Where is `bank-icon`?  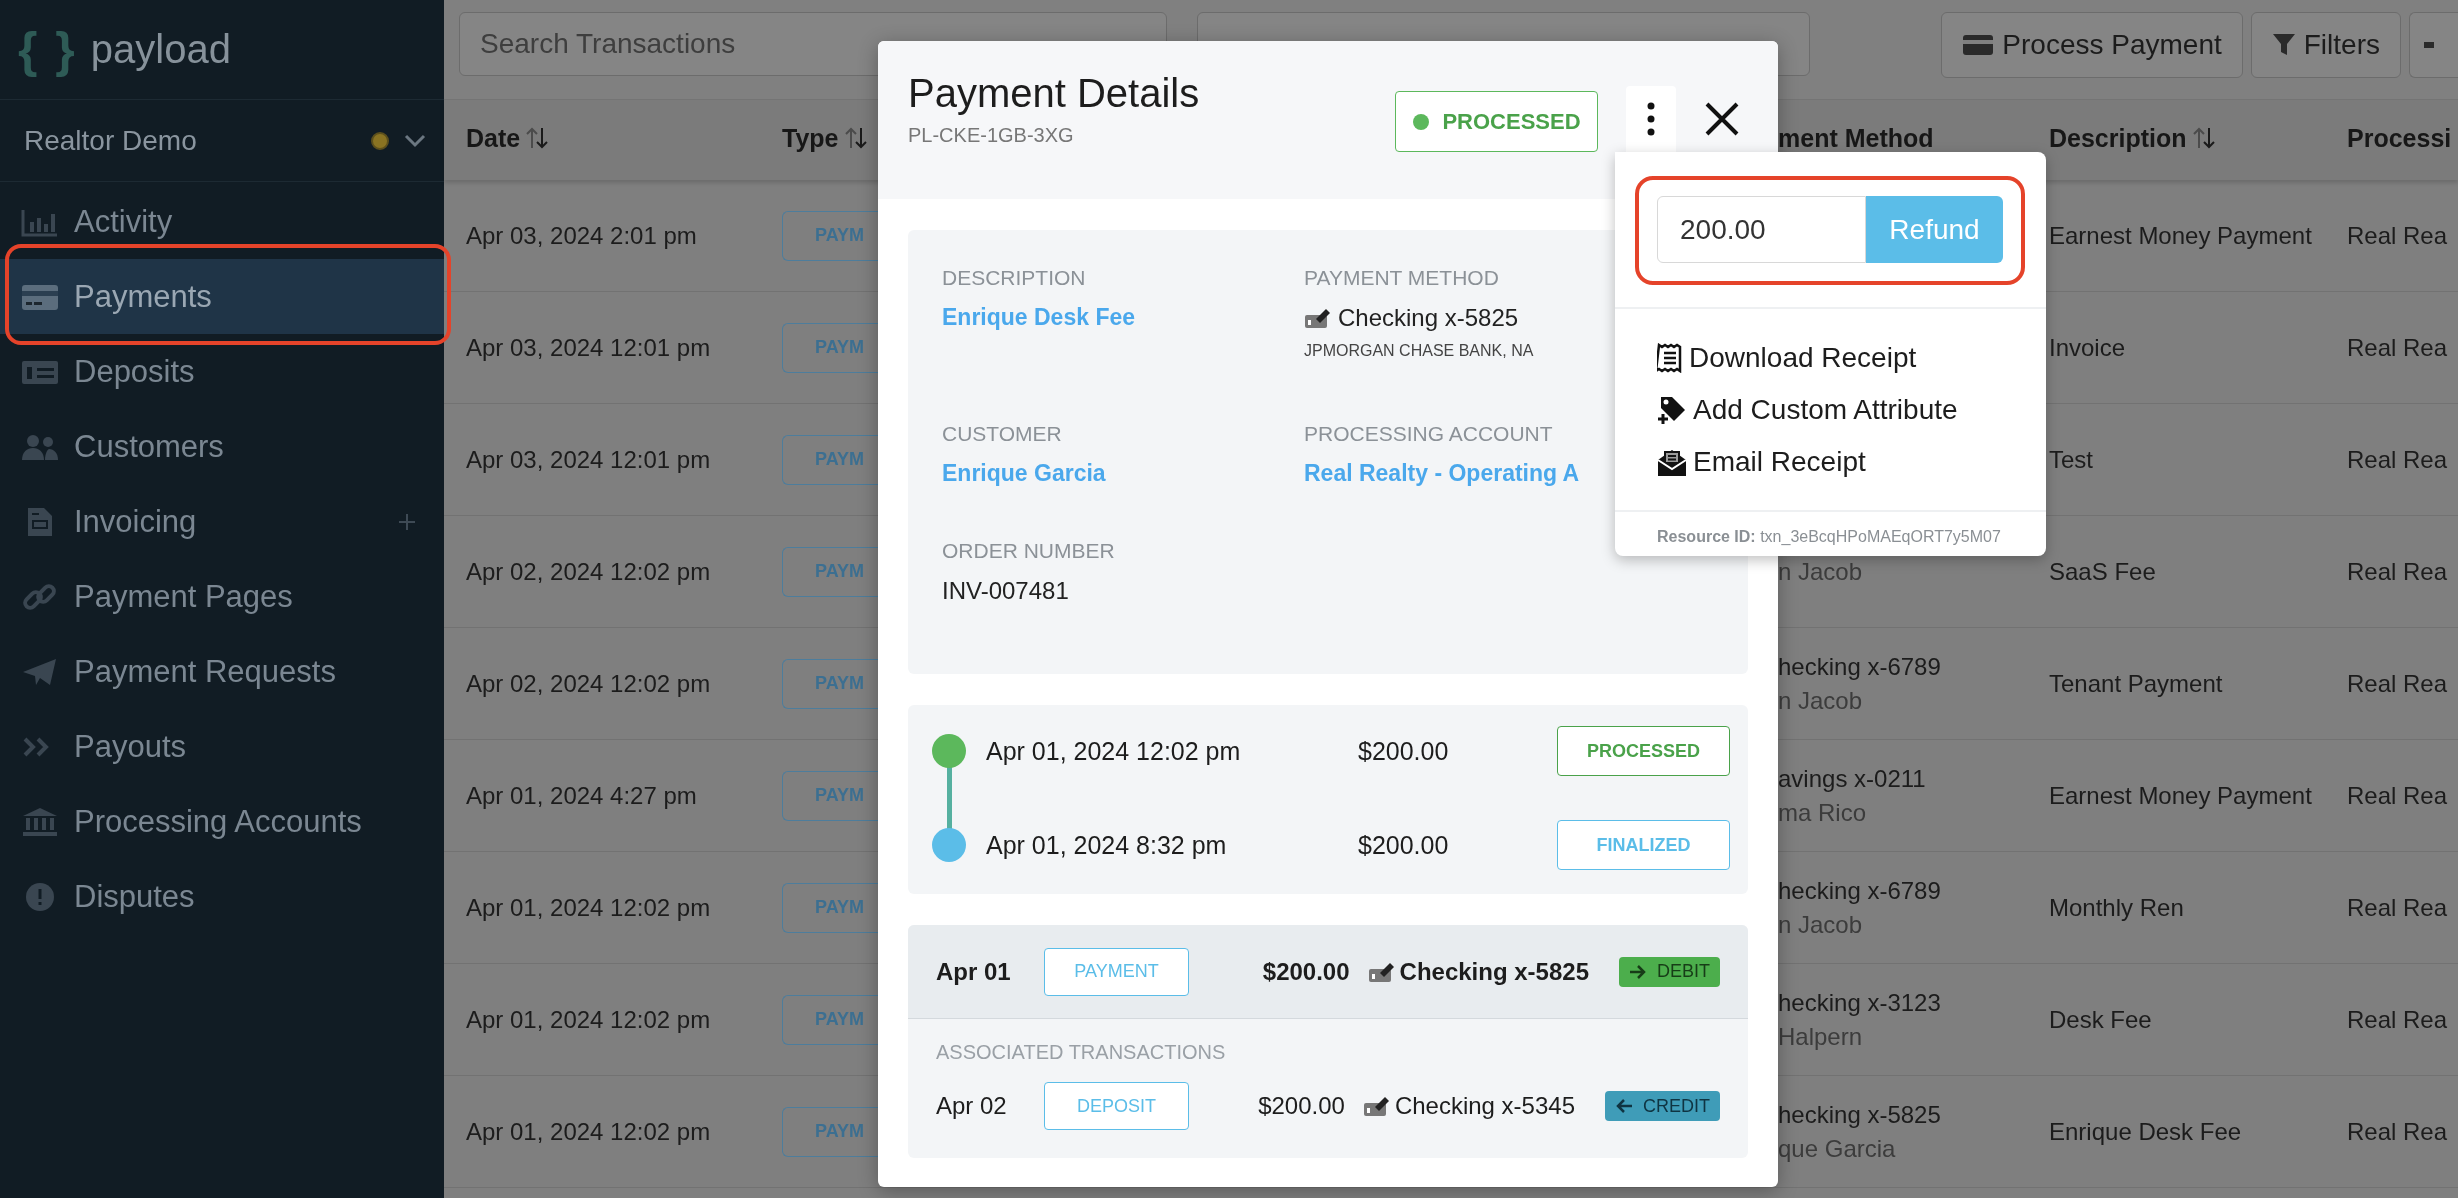
bank-icon is located at coordinates (40, 821).